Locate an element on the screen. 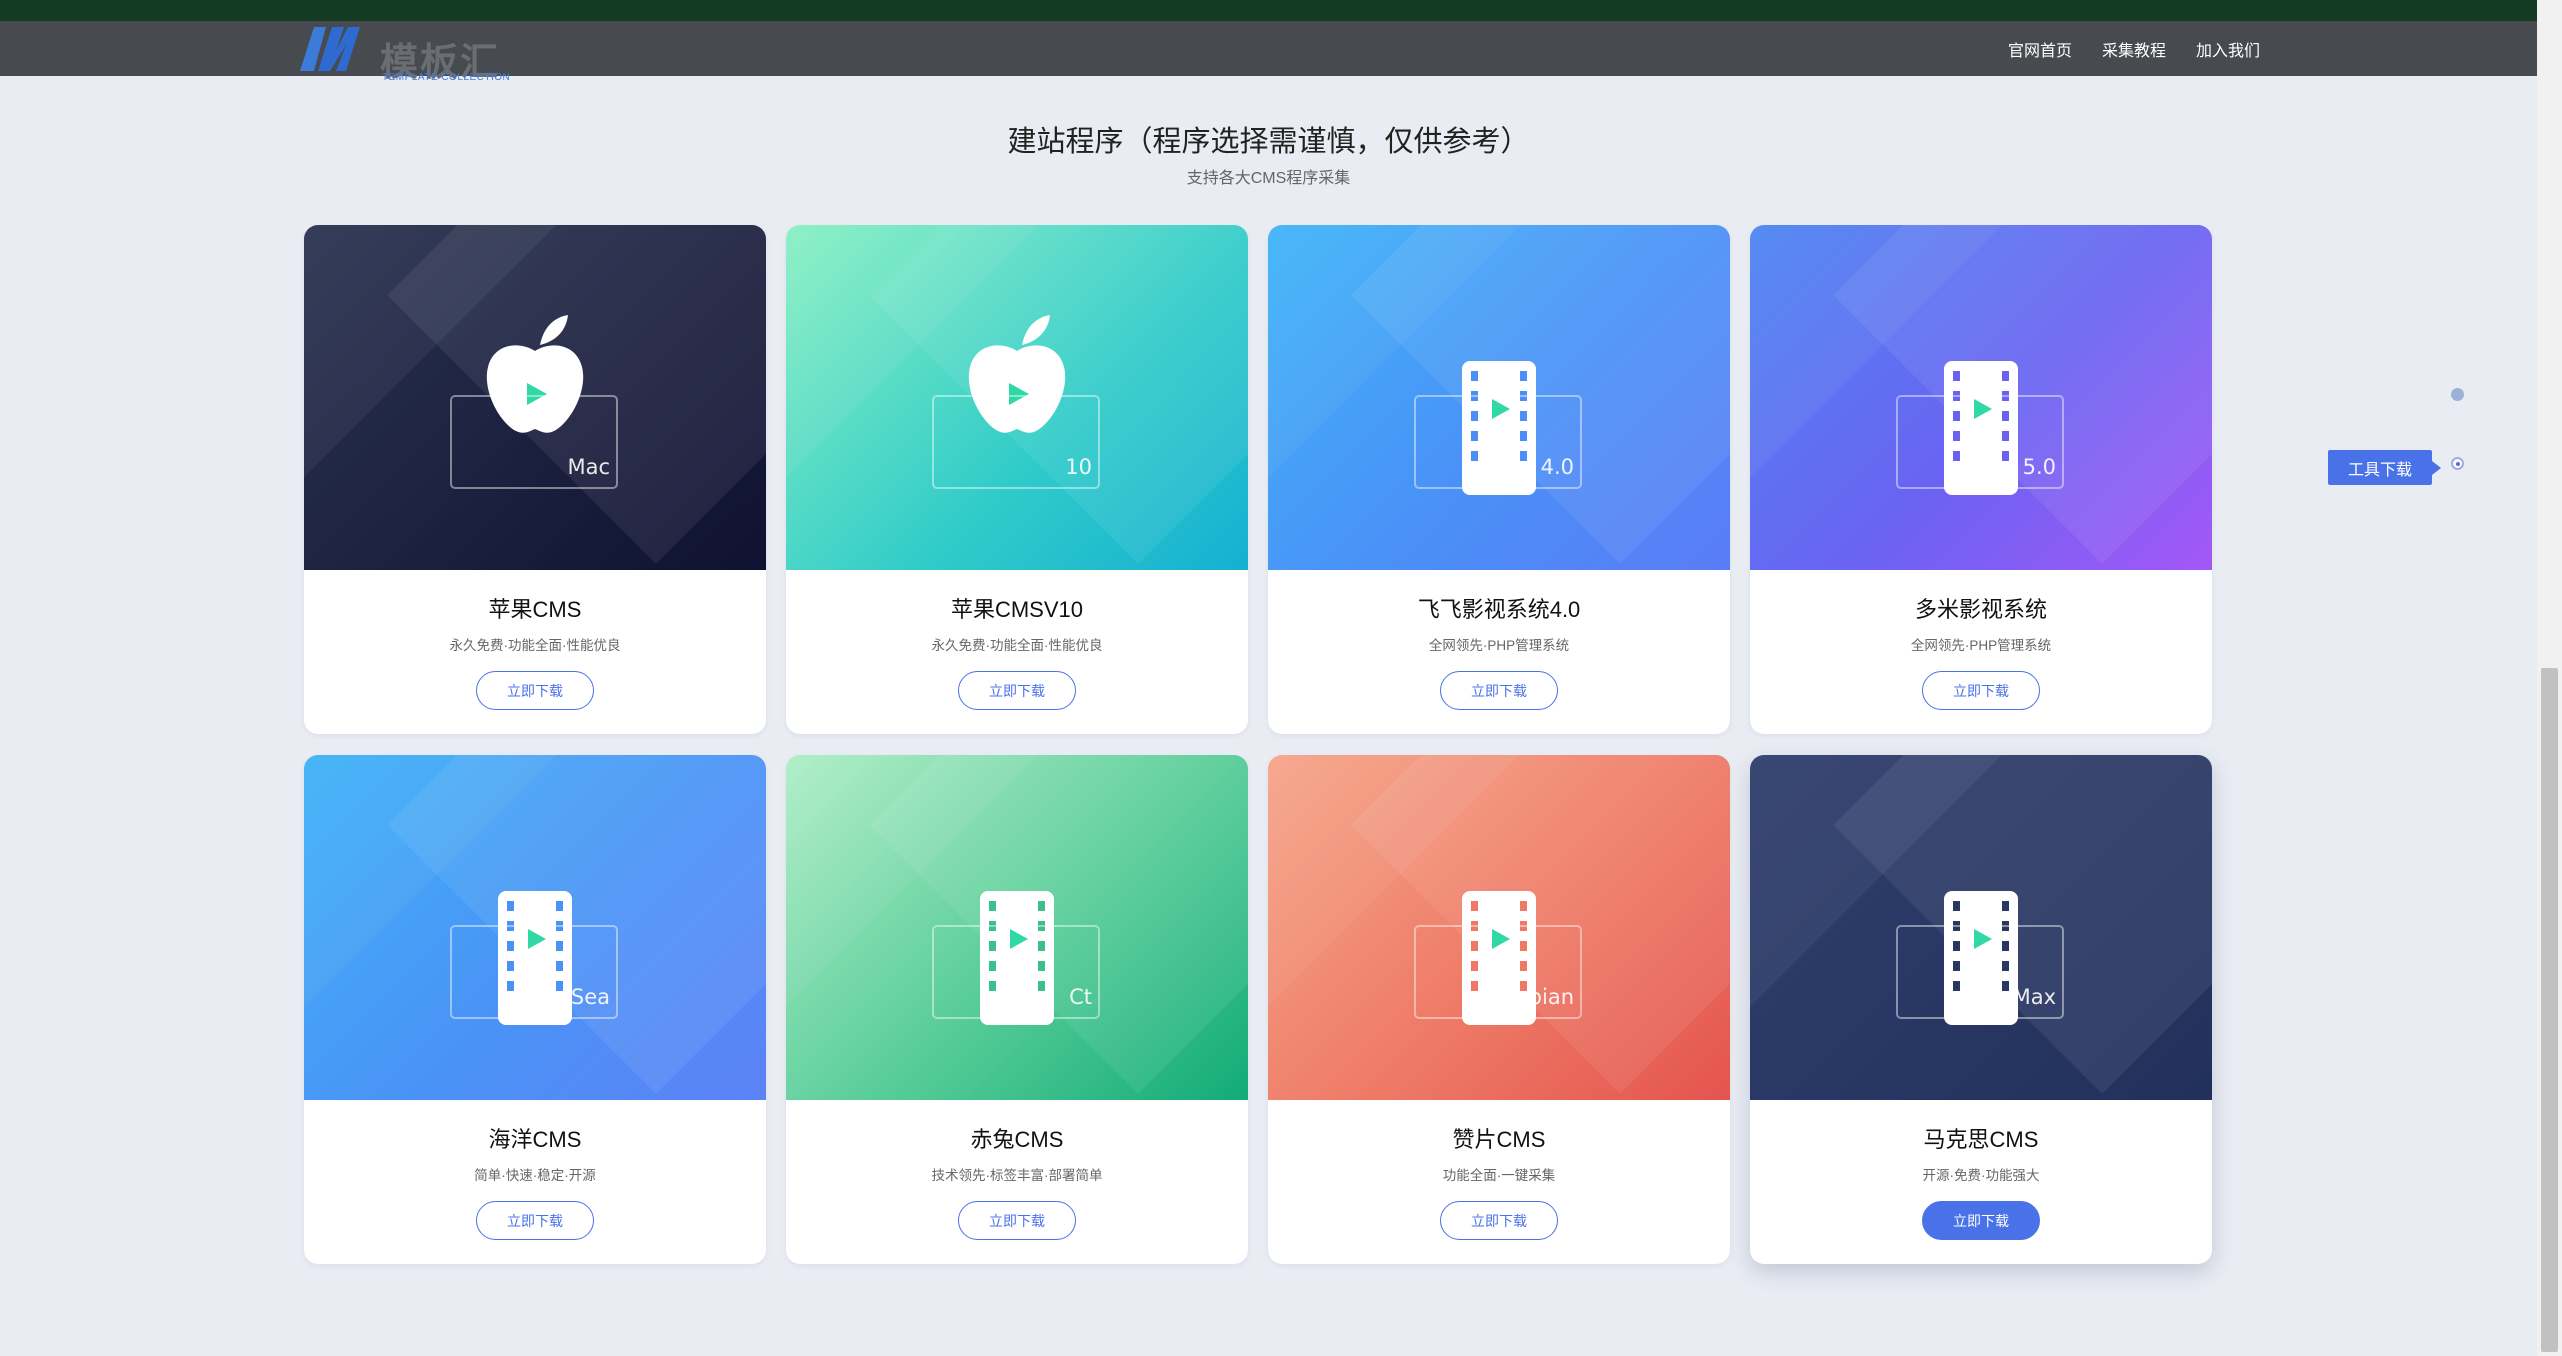  cms-version-badge: 4.0 is located at coordinates (1557, 467).